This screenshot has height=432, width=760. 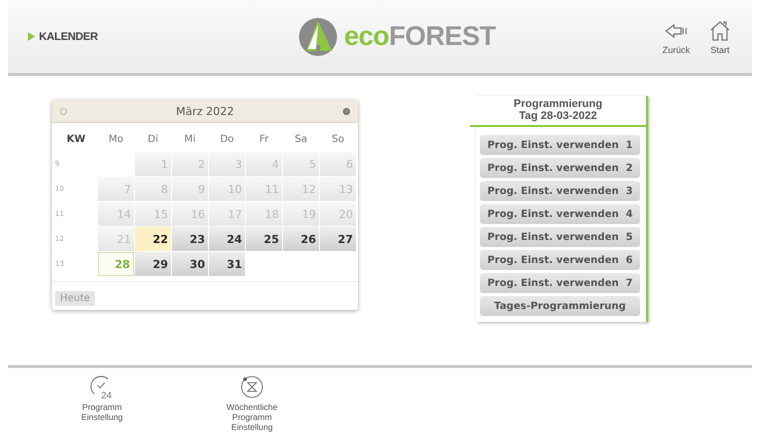 What do you see at coordinates (560, 168) in the screenshot?
I see `program-button: Prog. Einst. verwenden 2` at bounding box center [560, 168].